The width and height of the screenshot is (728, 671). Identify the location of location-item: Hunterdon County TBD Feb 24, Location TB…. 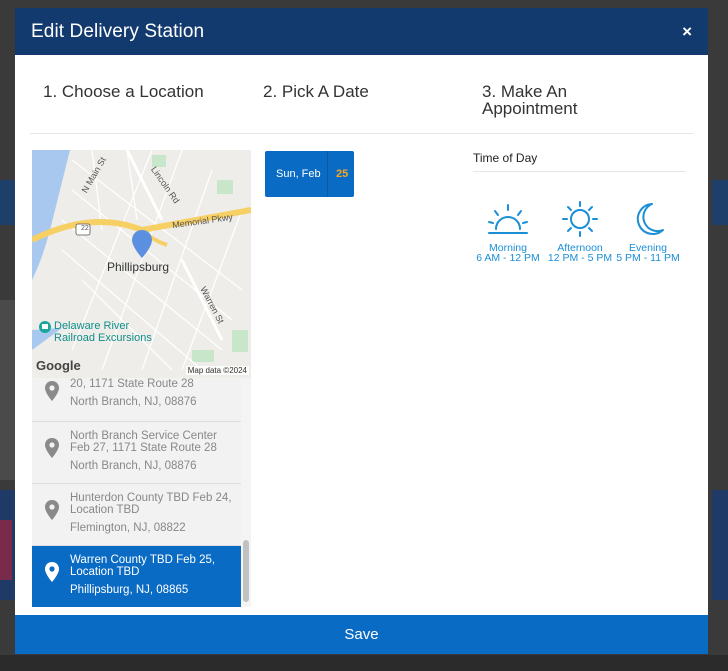
(136, 515).